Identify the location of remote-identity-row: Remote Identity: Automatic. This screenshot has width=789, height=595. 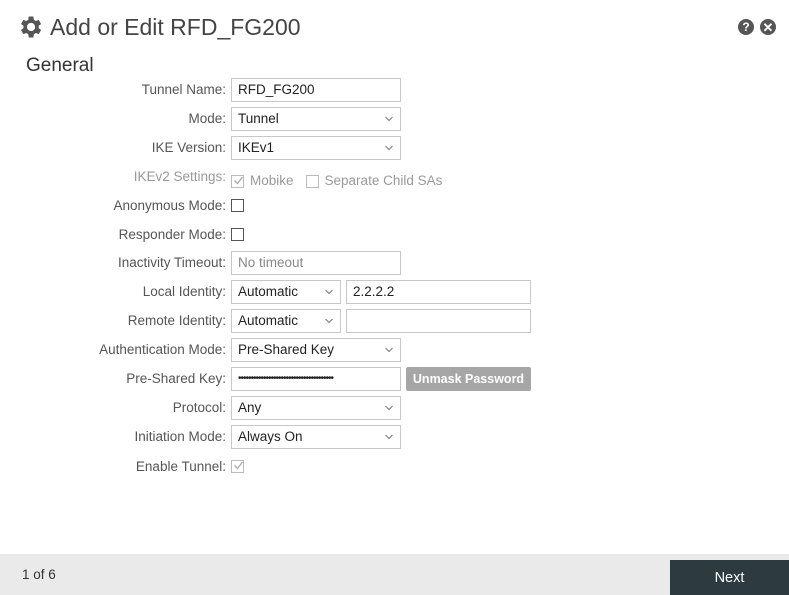
(394, 321).